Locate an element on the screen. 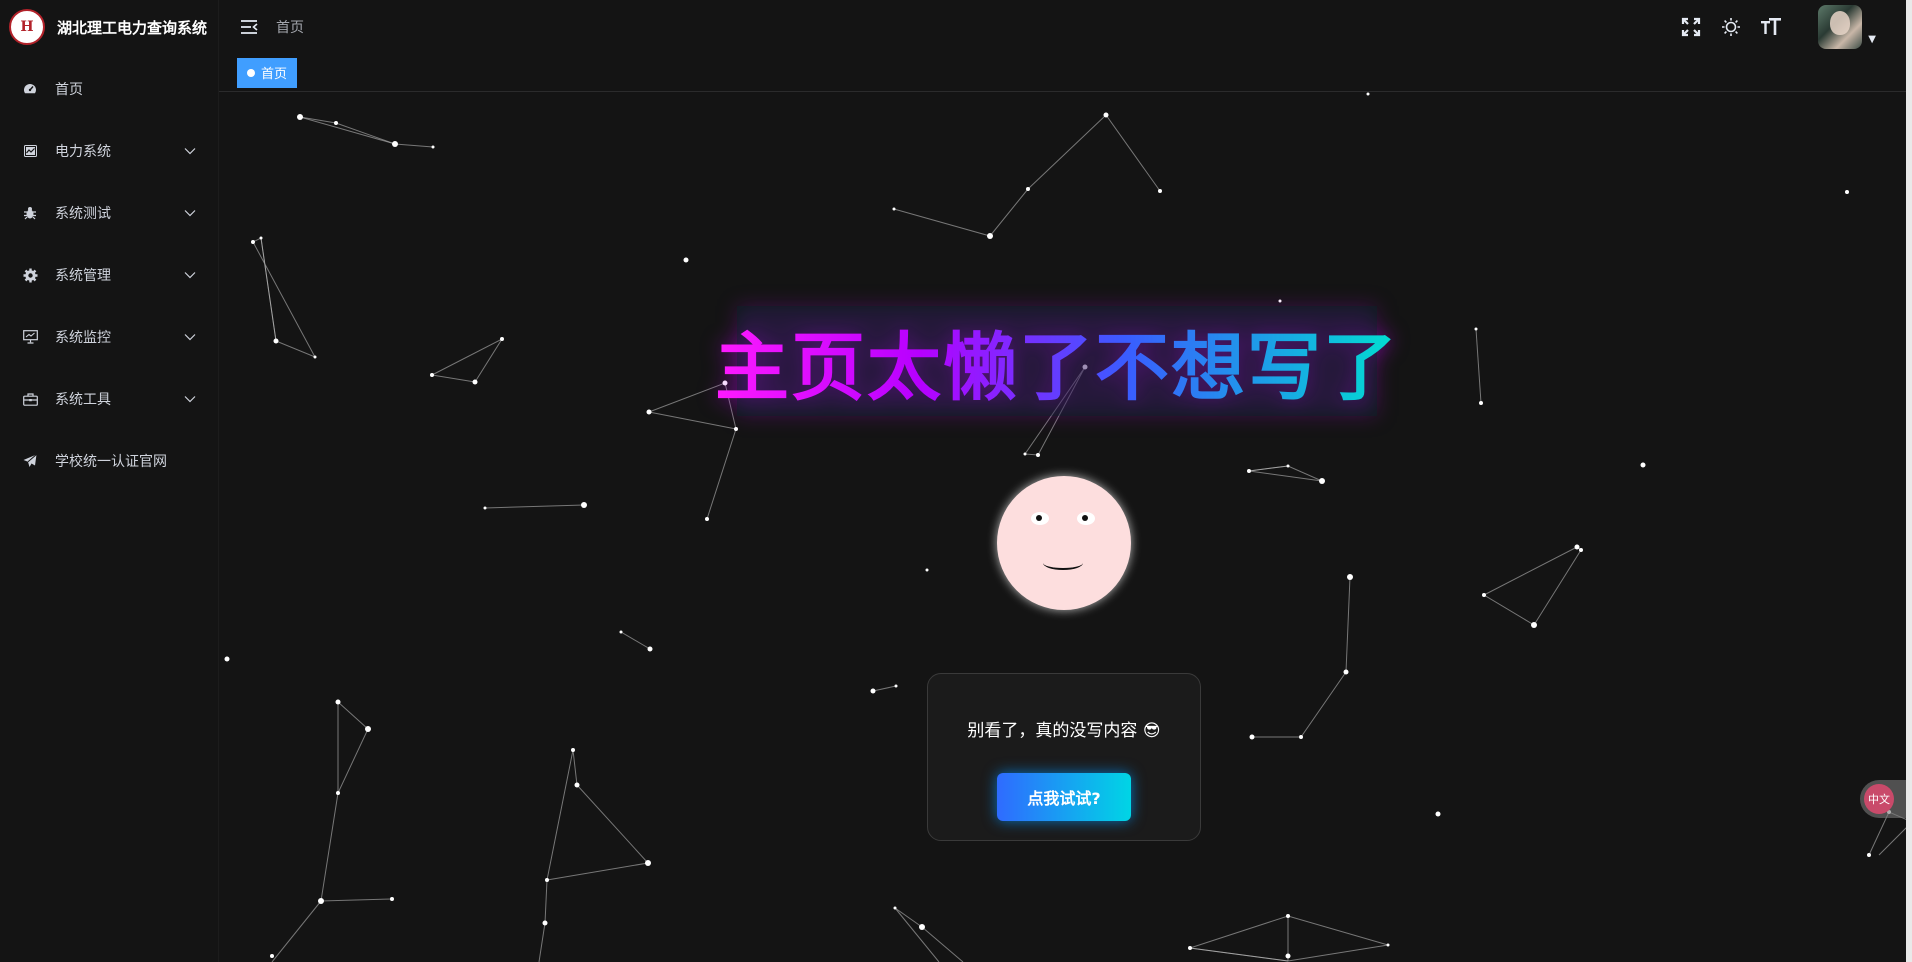 This screenshot has height=962, width=1912. tag-label: 首页 is located at coordinates (274, 74).